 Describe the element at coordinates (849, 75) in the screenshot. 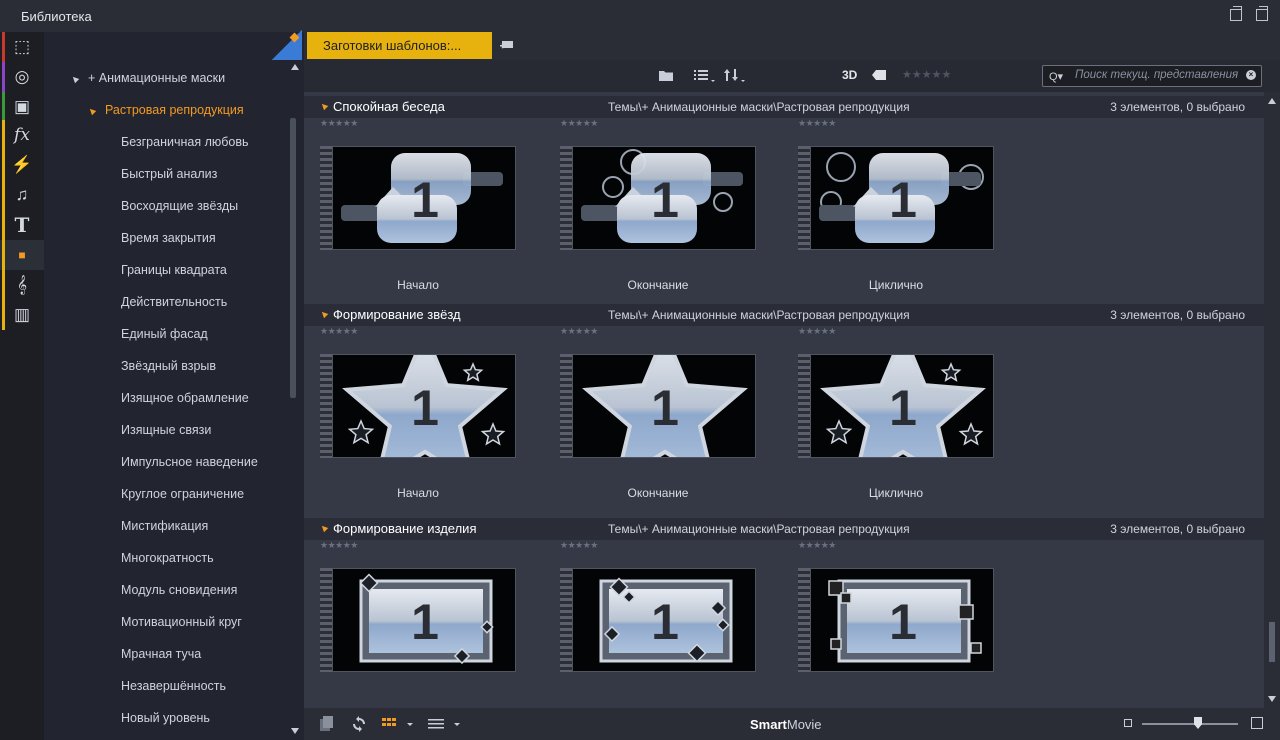

I see `3d-filter-button: 3D` at that location.